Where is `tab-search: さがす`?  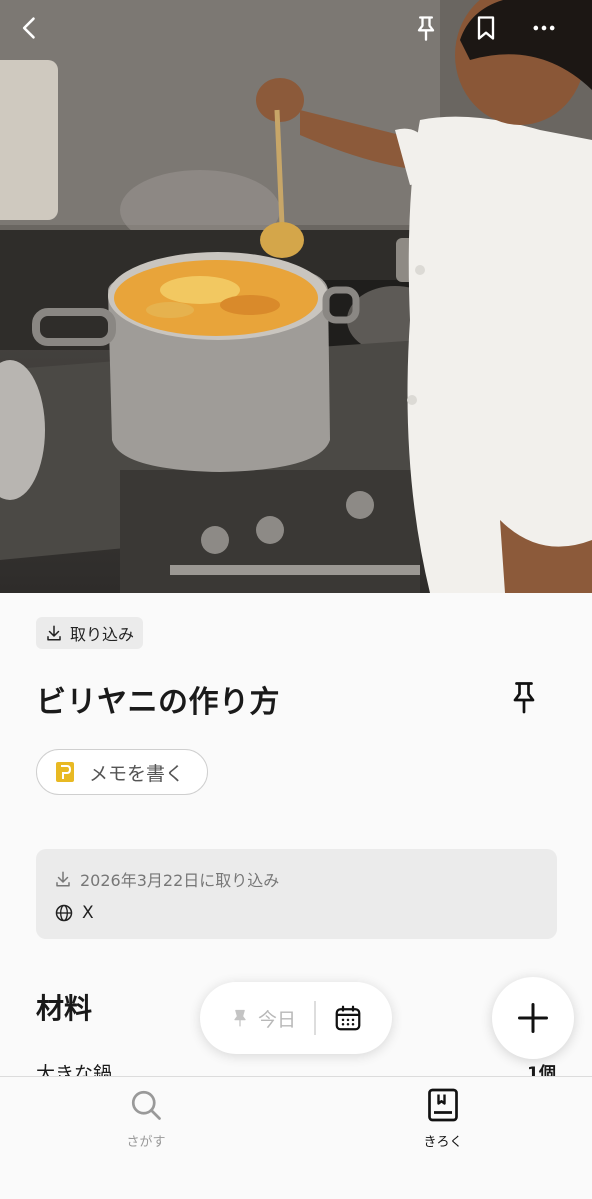 tab-search: さがす is located at coordinates (146, 1118).